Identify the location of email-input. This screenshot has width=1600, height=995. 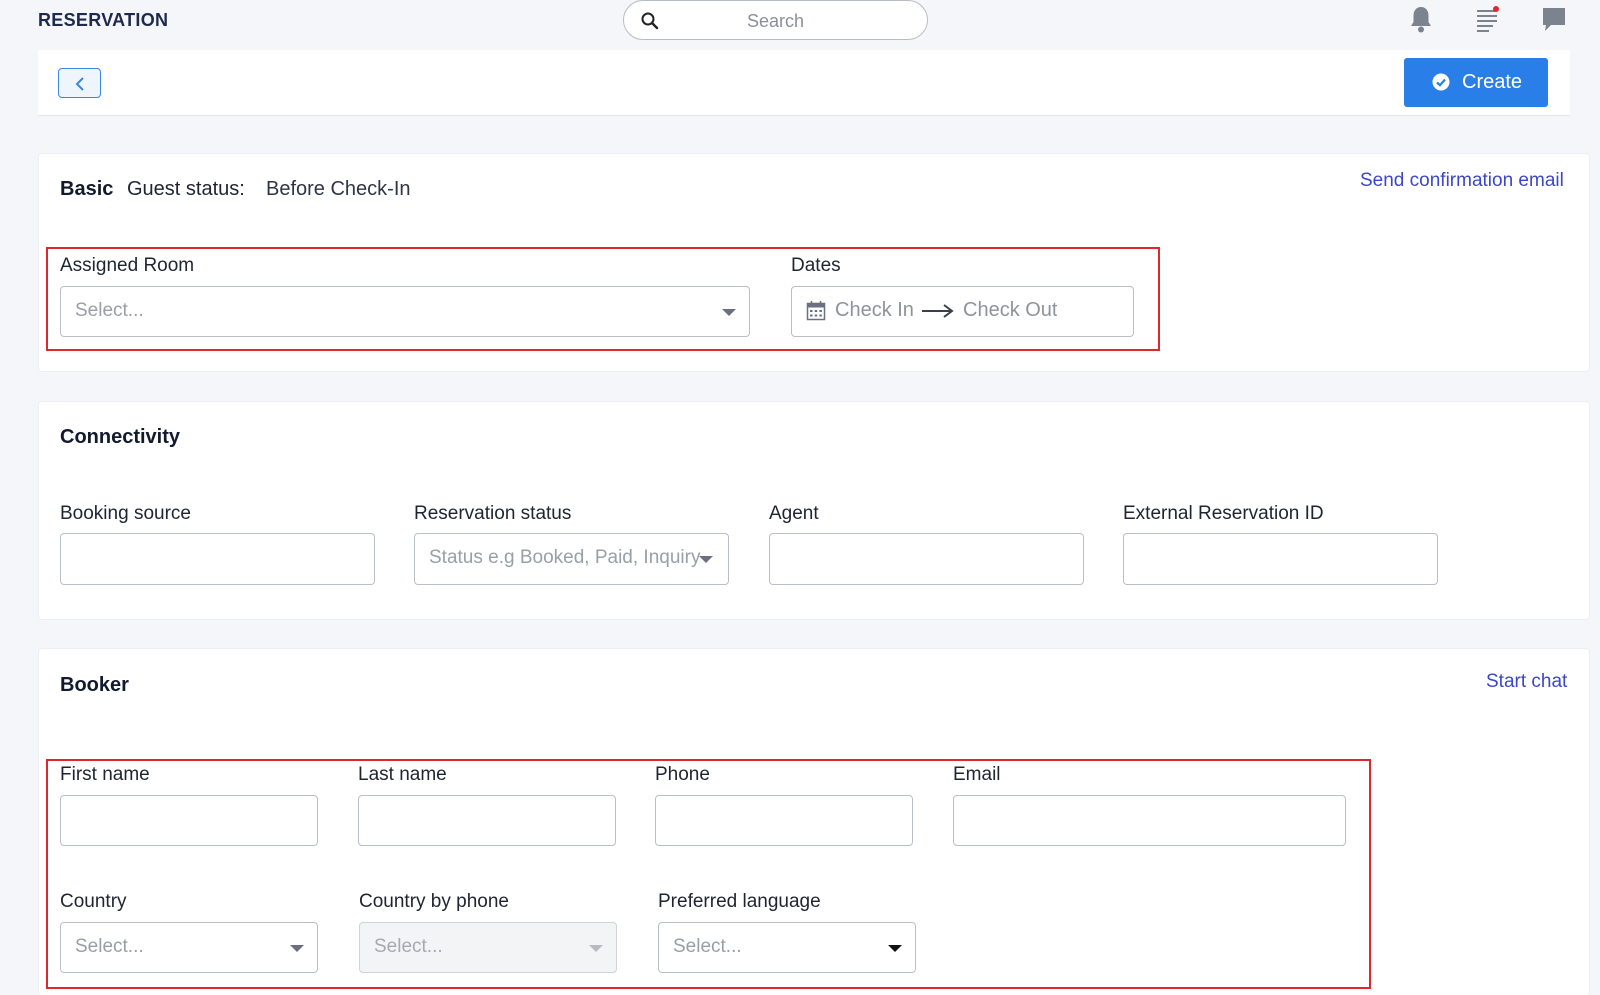
(1149, 820).